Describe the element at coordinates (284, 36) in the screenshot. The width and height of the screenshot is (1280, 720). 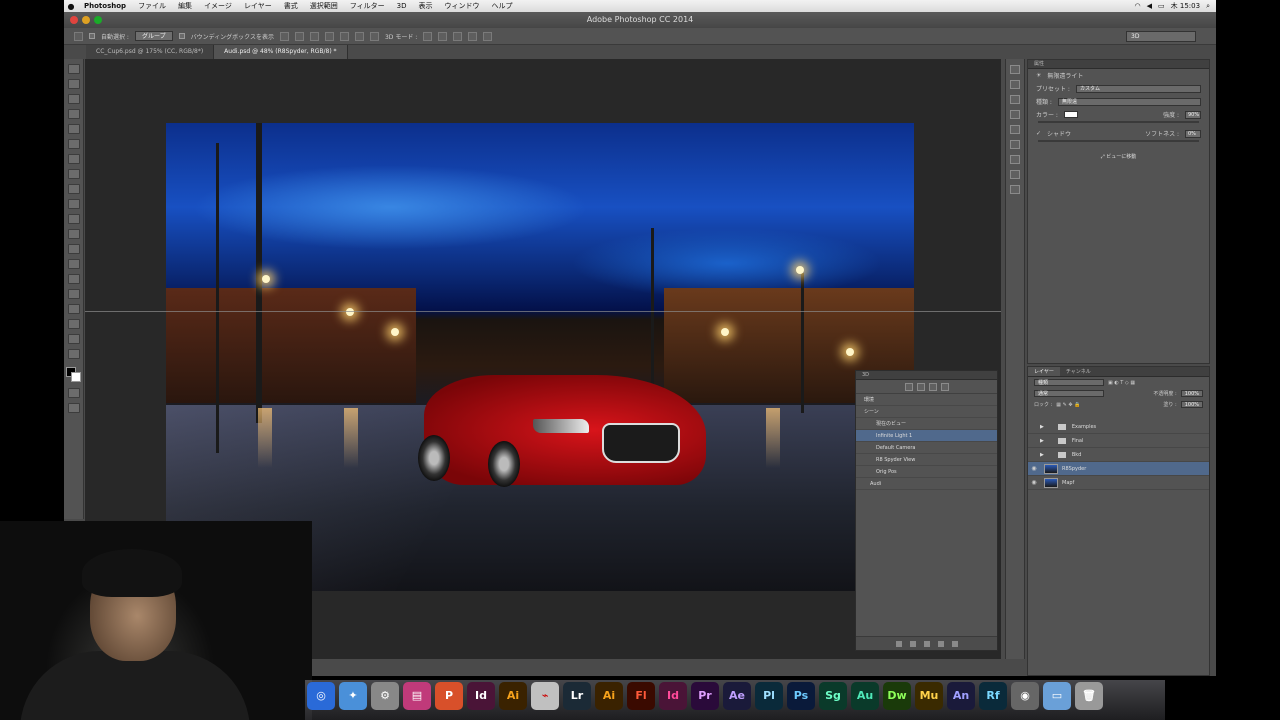
I see `align-top-icon` at that location.